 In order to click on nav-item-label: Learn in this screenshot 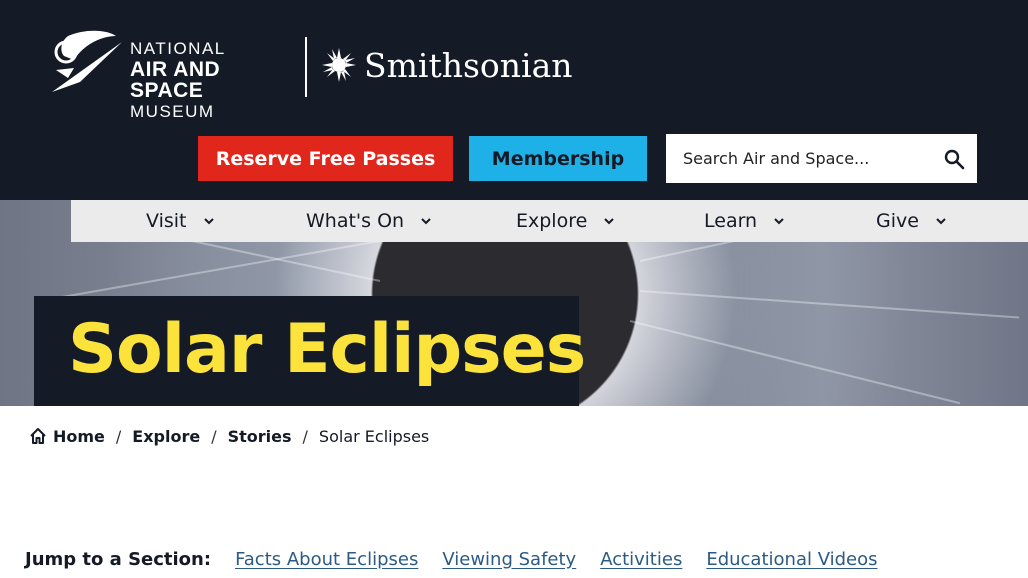, I will do `click(731, 221)`.